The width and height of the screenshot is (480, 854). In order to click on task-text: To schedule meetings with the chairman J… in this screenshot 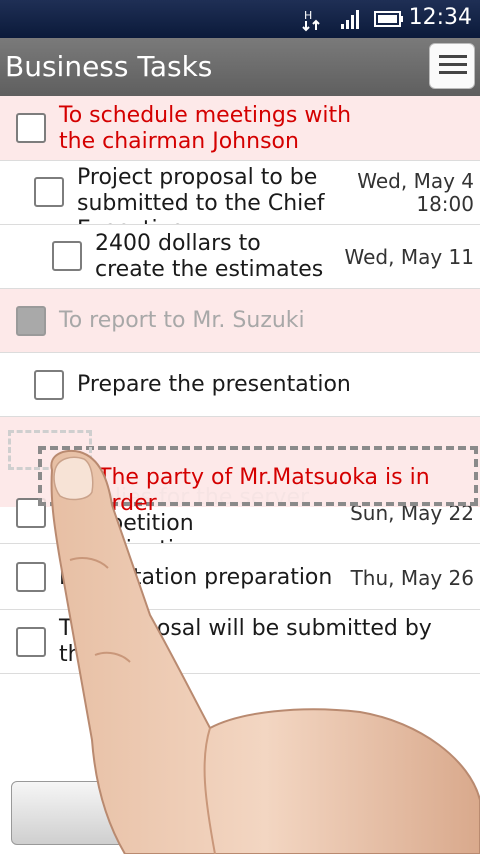, I will do `click(205, 128)`.